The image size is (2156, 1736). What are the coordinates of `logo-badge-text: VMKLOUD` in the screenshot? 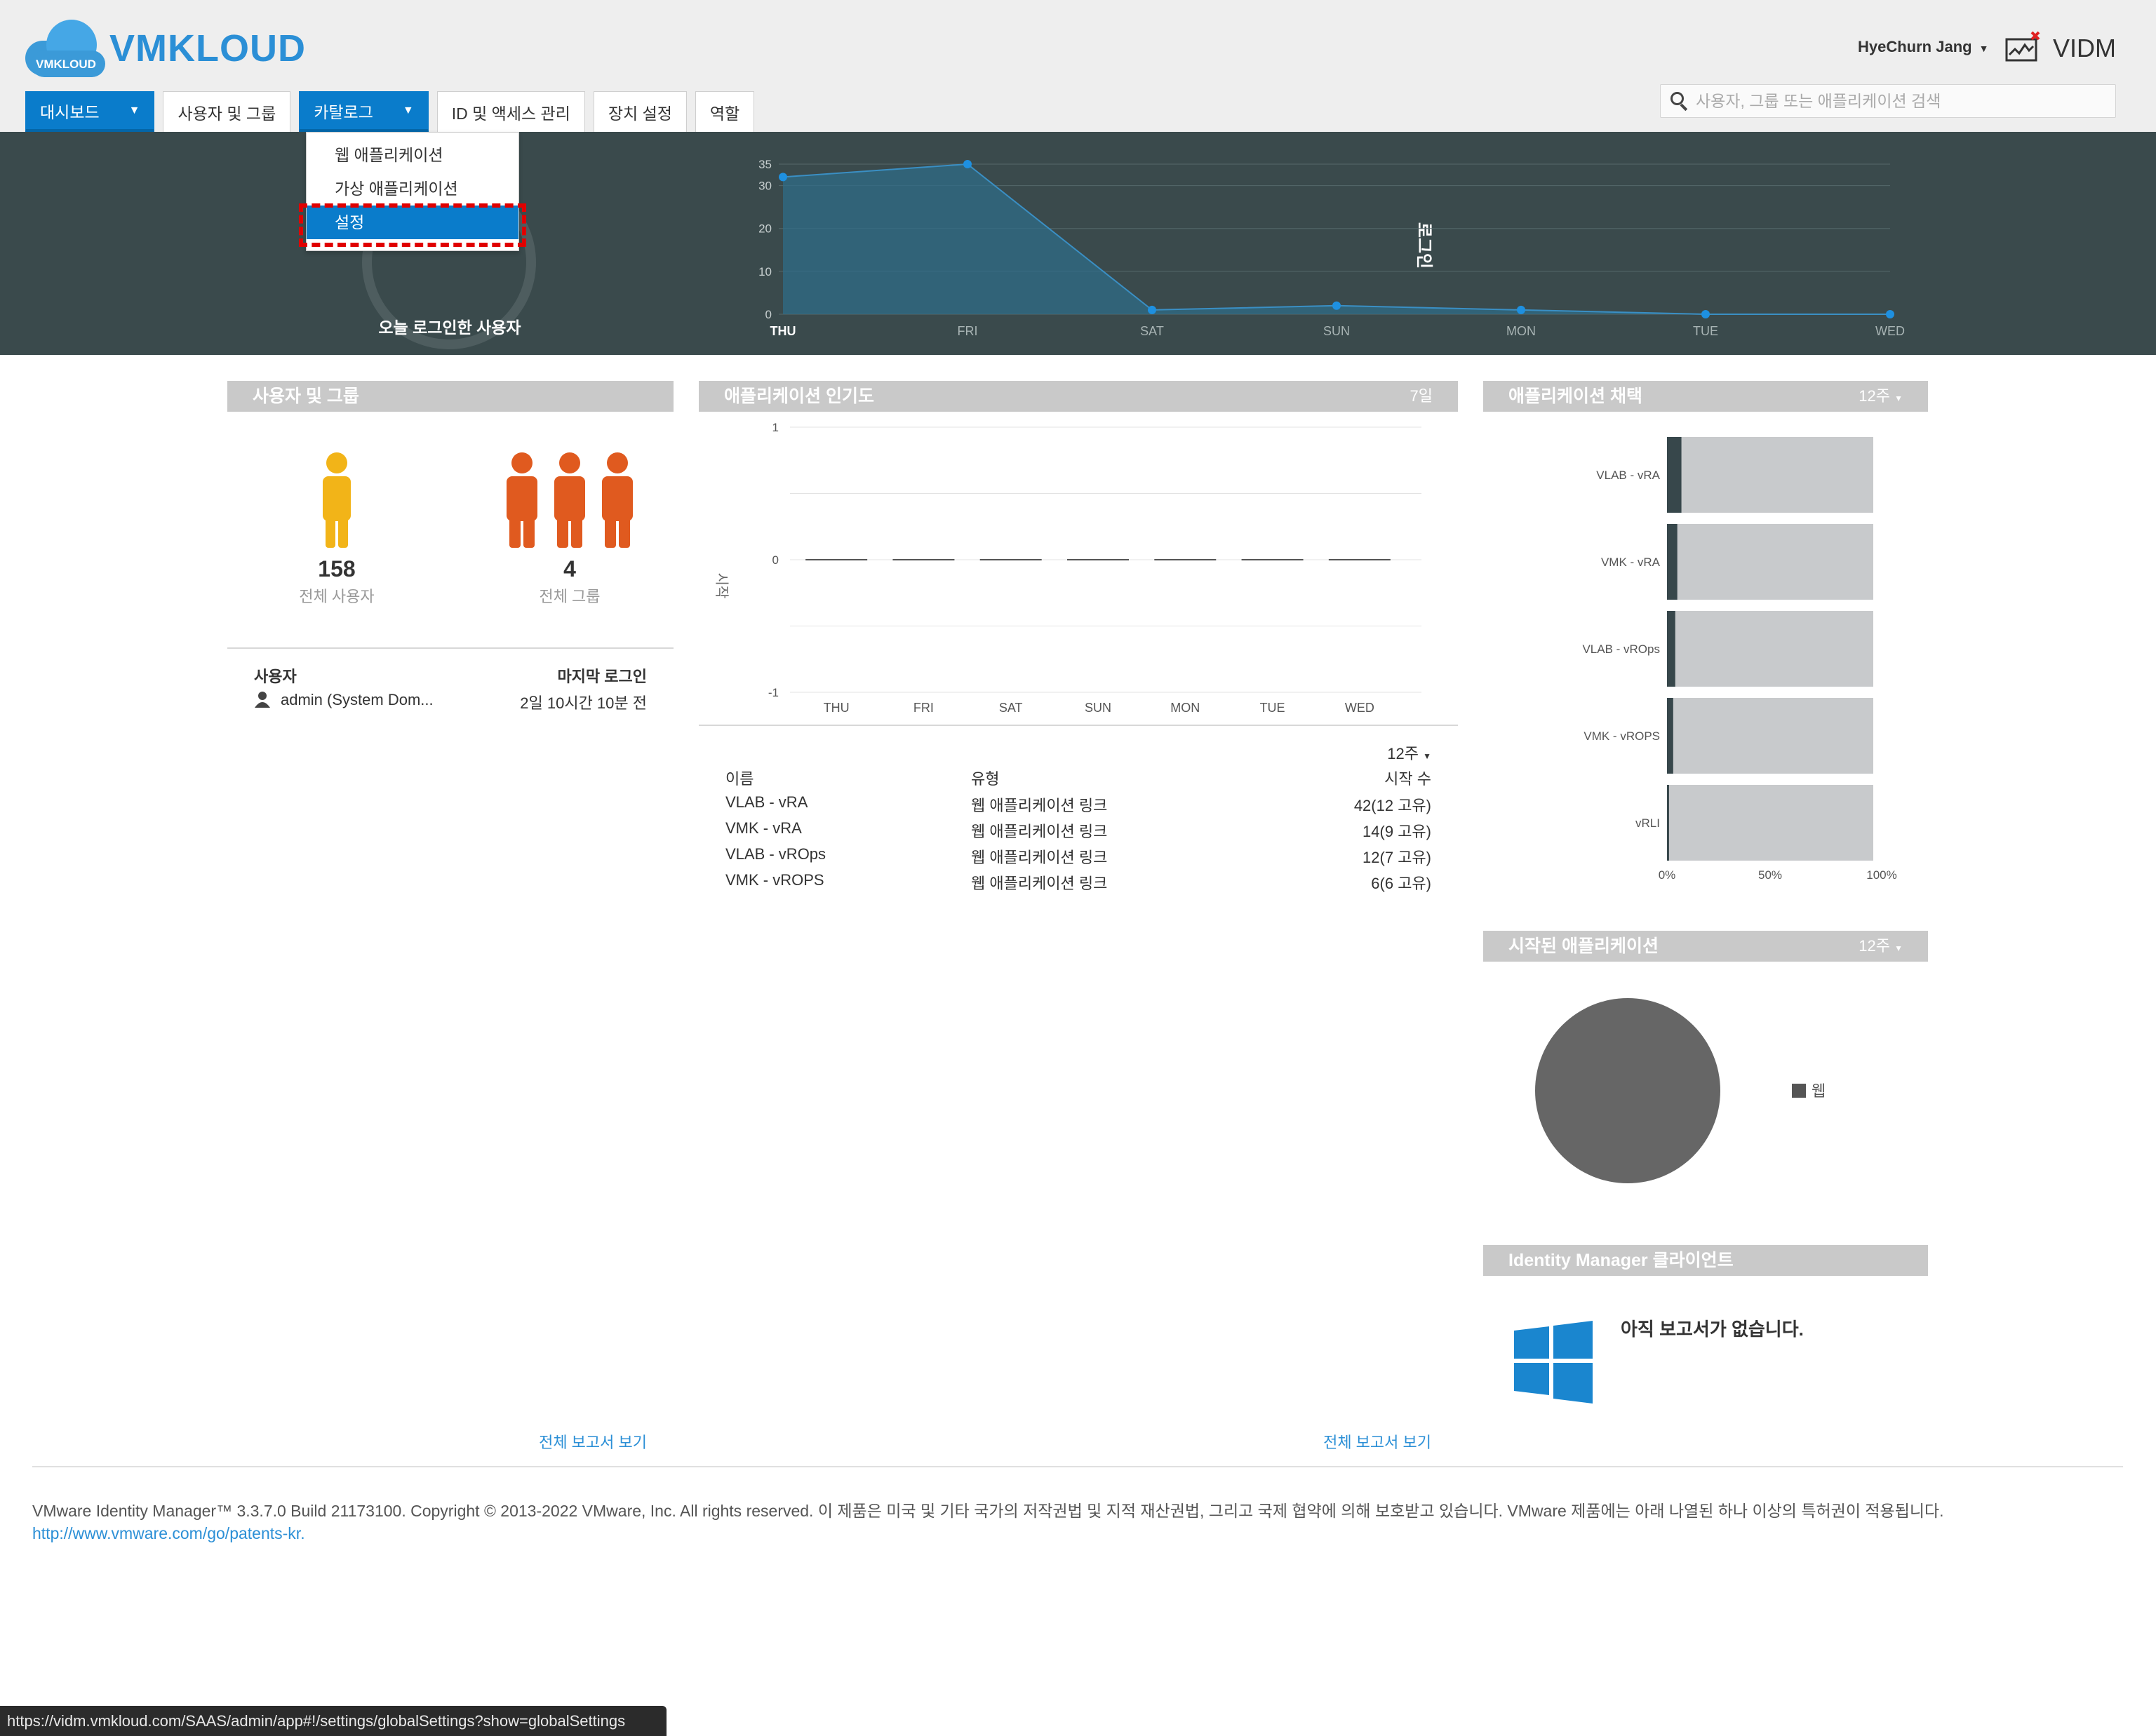 It's located at (66, 64).